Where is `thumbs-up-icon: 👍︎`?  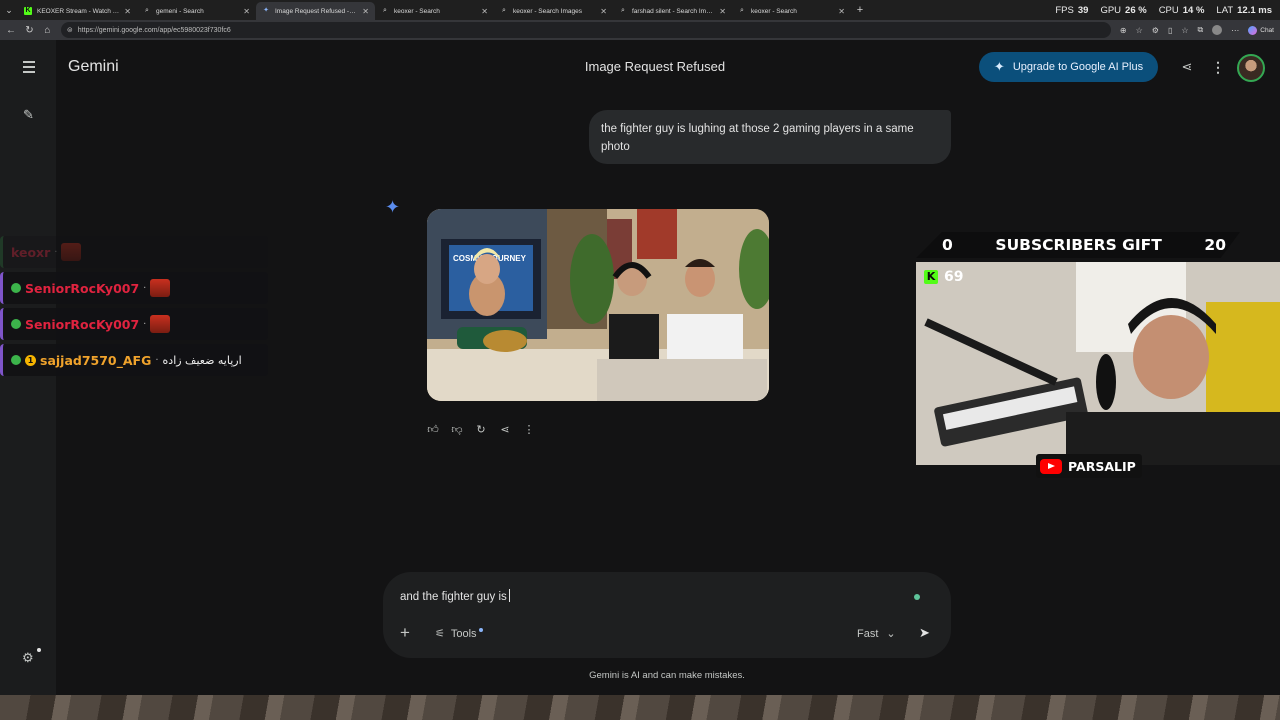
thumbs-up-icon: 👍︎ is located at coordinates (433, 430).